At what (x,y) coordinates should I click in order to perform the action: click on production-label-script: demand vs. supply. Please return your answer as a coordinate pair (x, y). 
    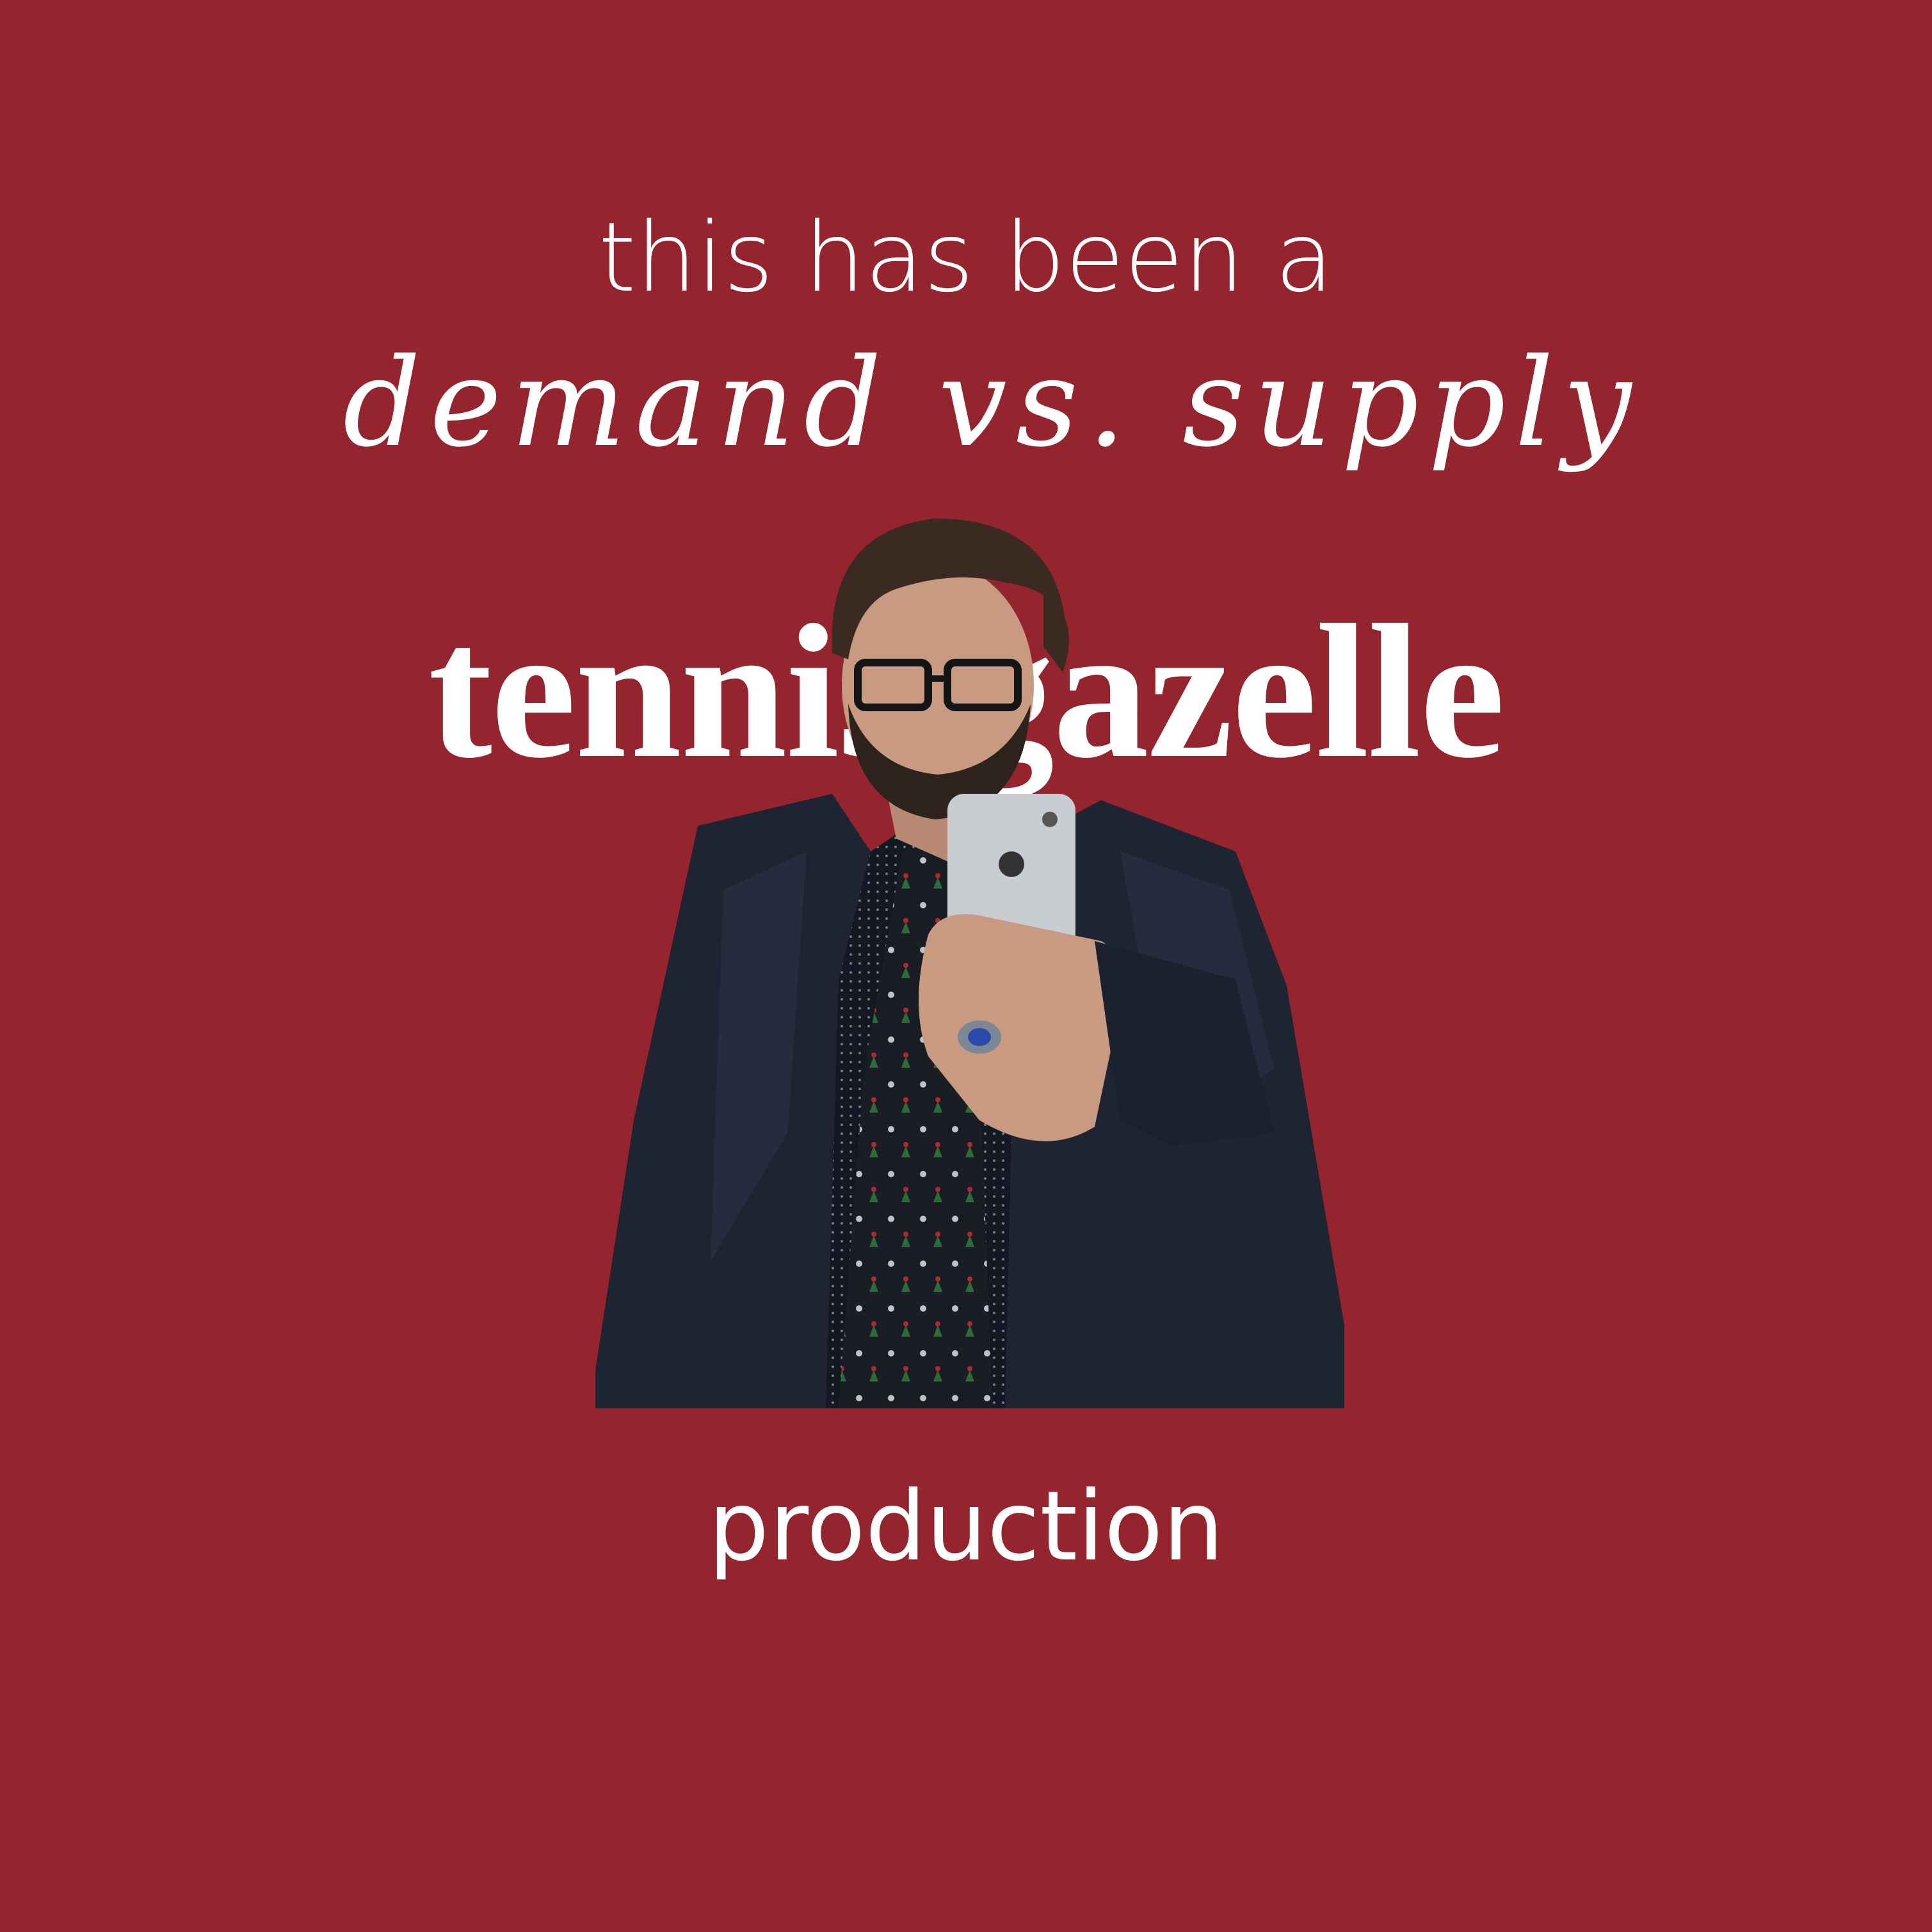
    Looking at the image, I should click on (991, 403).